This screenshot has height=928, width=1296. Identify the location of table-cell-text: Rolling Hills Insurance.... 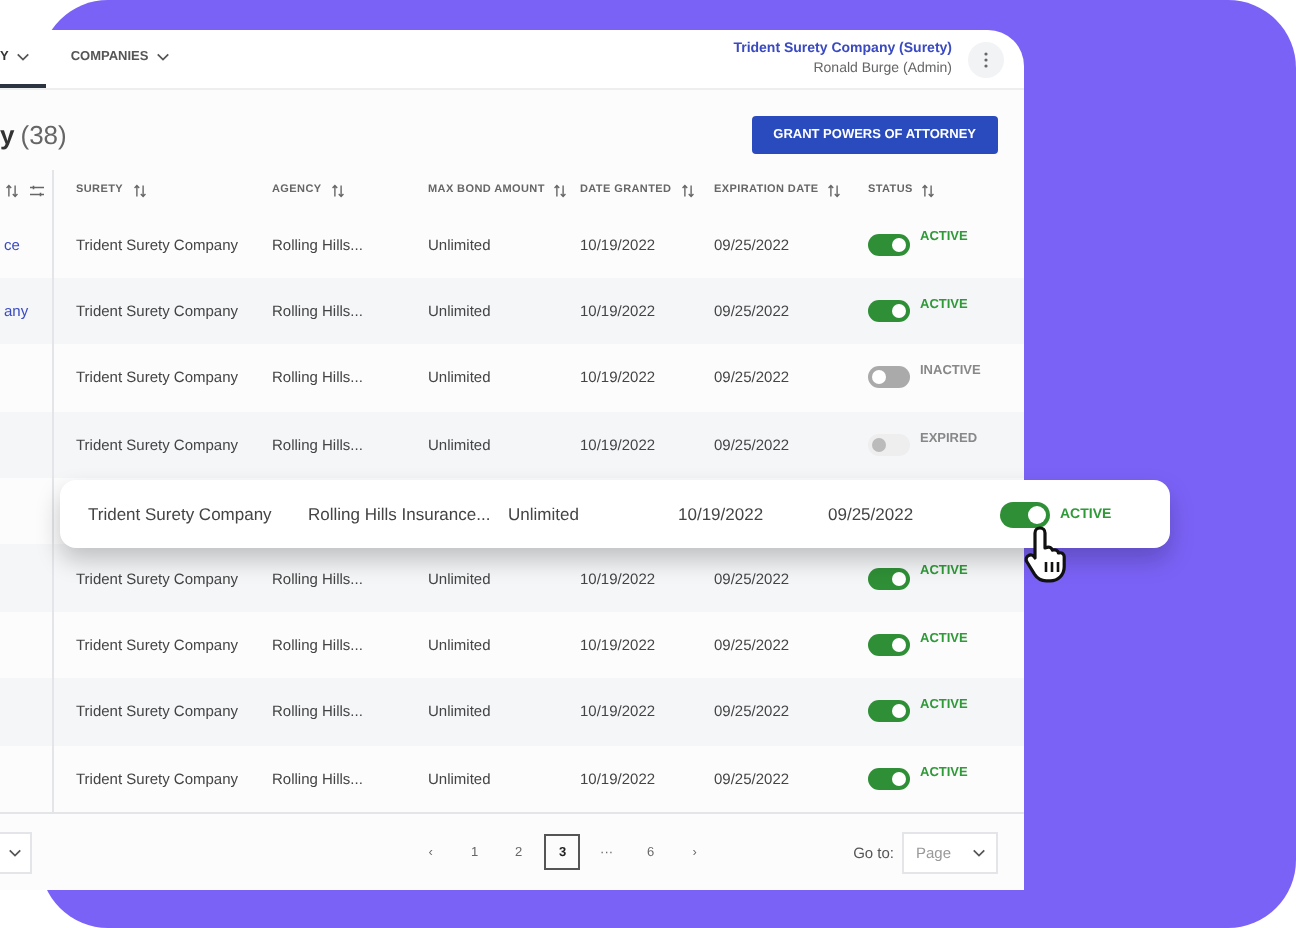
(400, 514).